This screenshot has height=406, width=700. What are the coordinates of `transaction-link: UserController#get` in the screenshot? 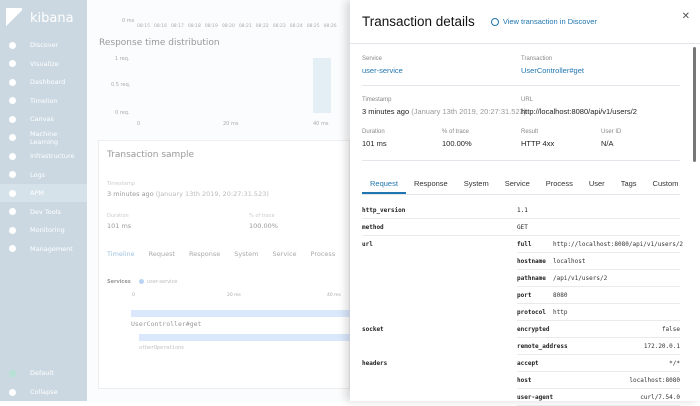 It's located at (552, 70).